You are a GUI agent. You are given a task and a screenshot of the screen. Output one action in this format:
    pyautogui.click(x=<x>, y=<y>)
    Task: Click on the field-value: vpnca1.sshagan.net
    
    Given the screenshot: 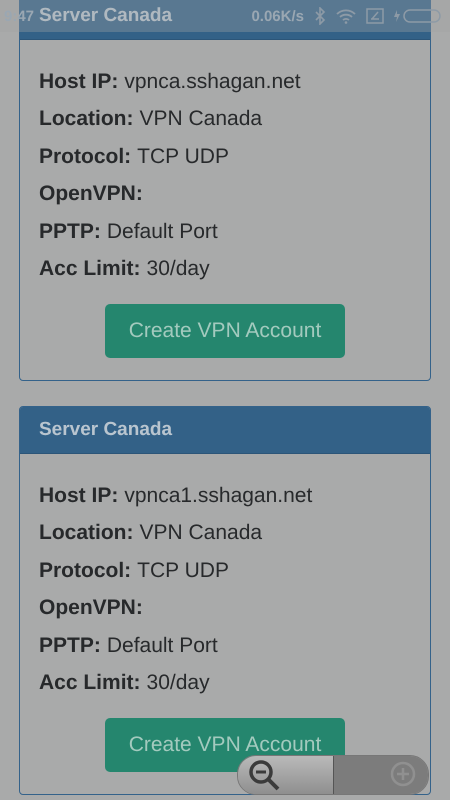 What is the action you would take?
    pyautogui.click(x=218, y=496)
    